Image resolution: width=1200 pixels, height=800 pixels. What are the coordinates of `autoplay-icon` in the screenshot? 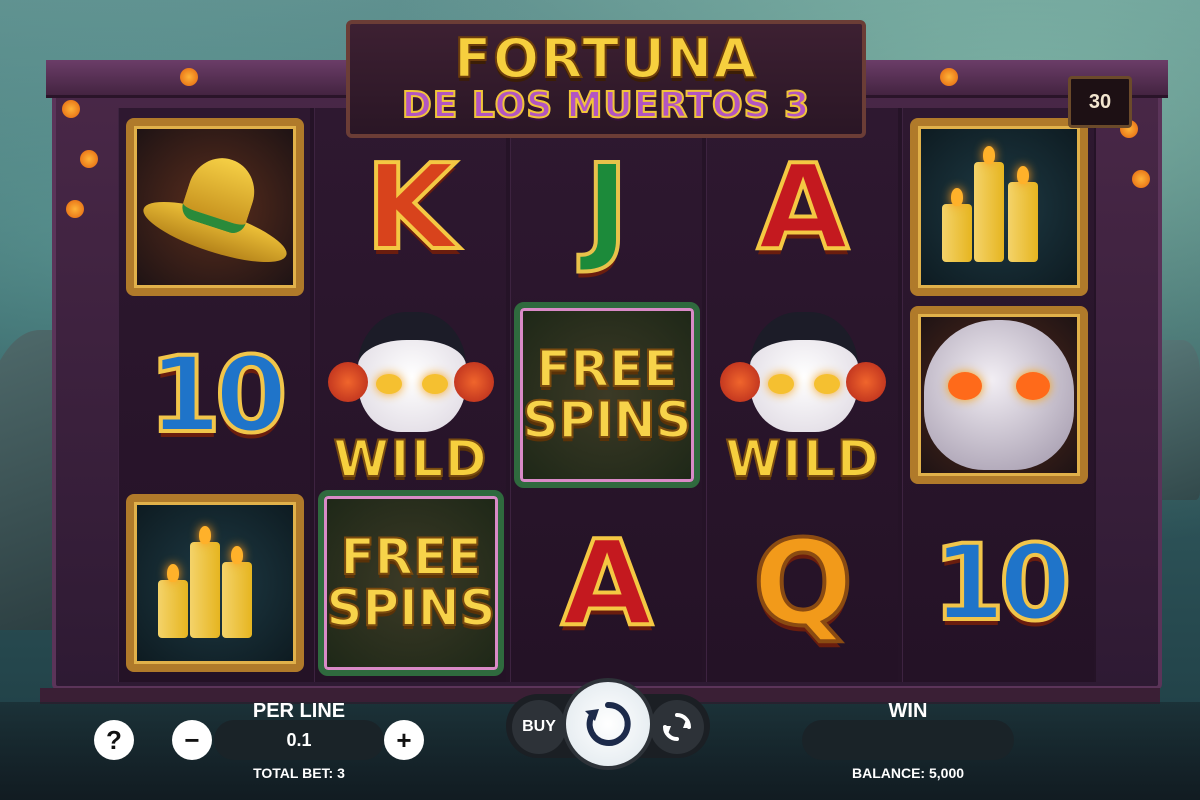 It's located at (677, 727).